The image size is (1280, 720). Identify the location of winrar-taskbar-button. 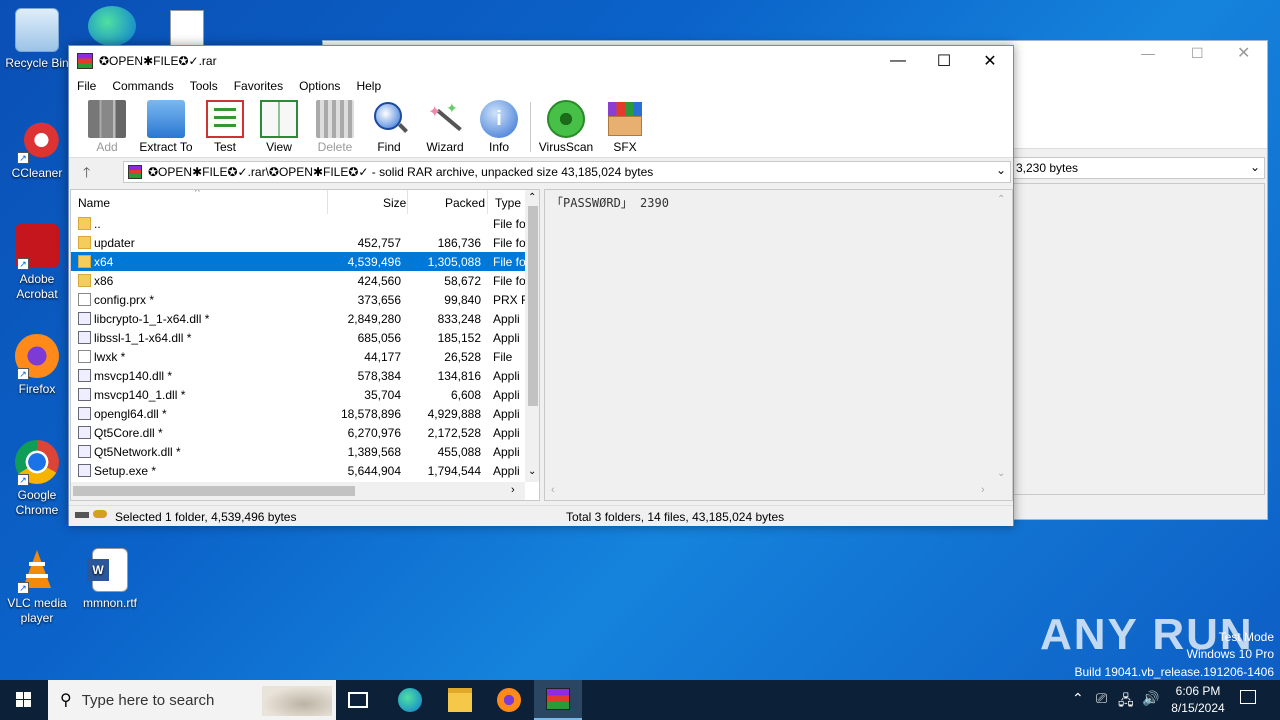
(558, 700).